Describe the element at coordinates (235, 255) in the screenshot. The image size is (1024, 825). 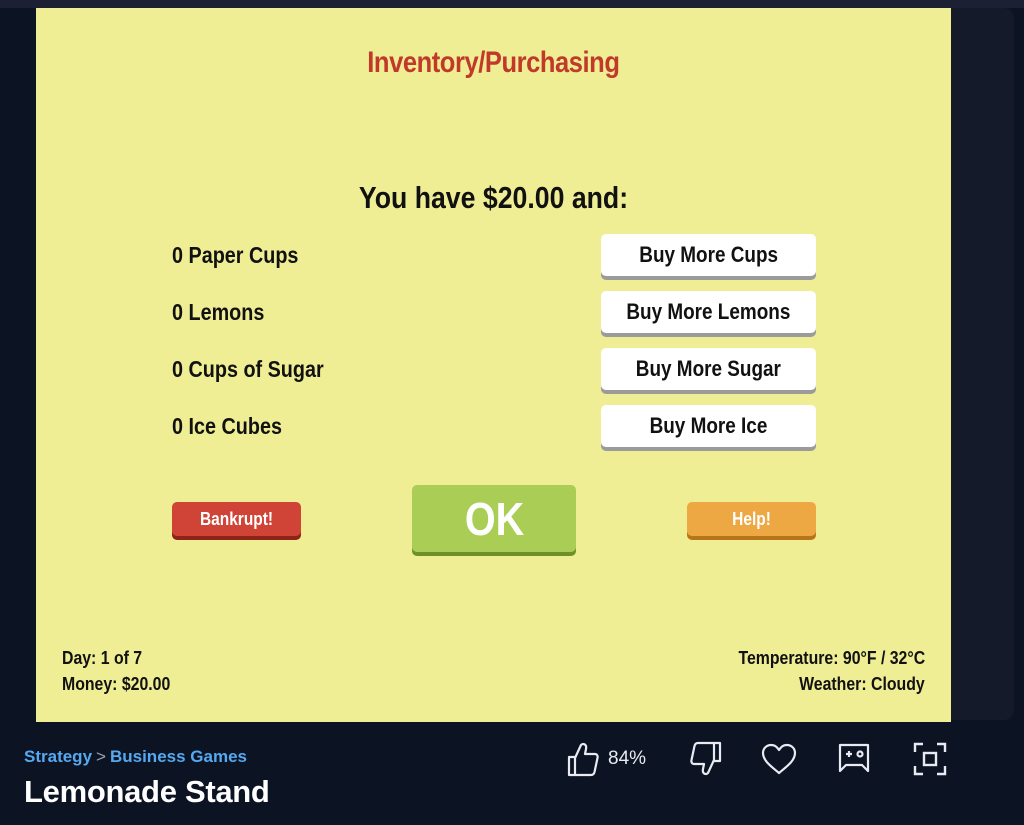
I see `inventory-cups: 0 Paper Cups` at that location.